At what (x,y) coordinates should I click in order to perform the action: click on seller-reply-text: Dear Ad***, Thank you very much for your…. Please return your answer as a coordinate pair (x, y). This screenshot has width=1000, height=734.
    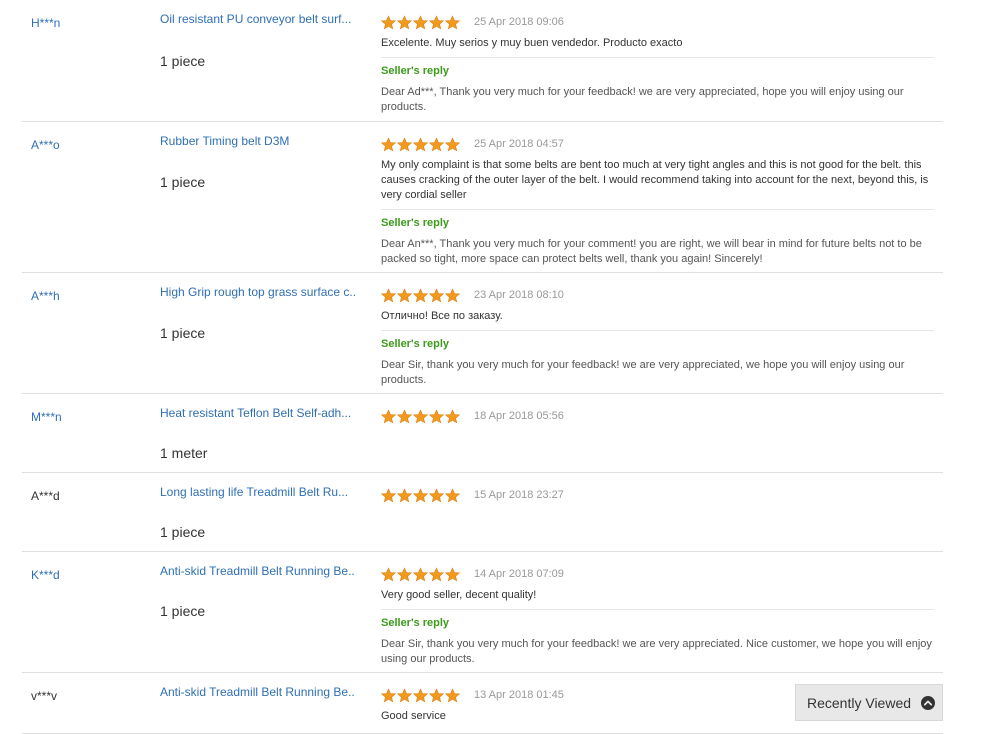
    Looking at the image, I should click on (642, 99).